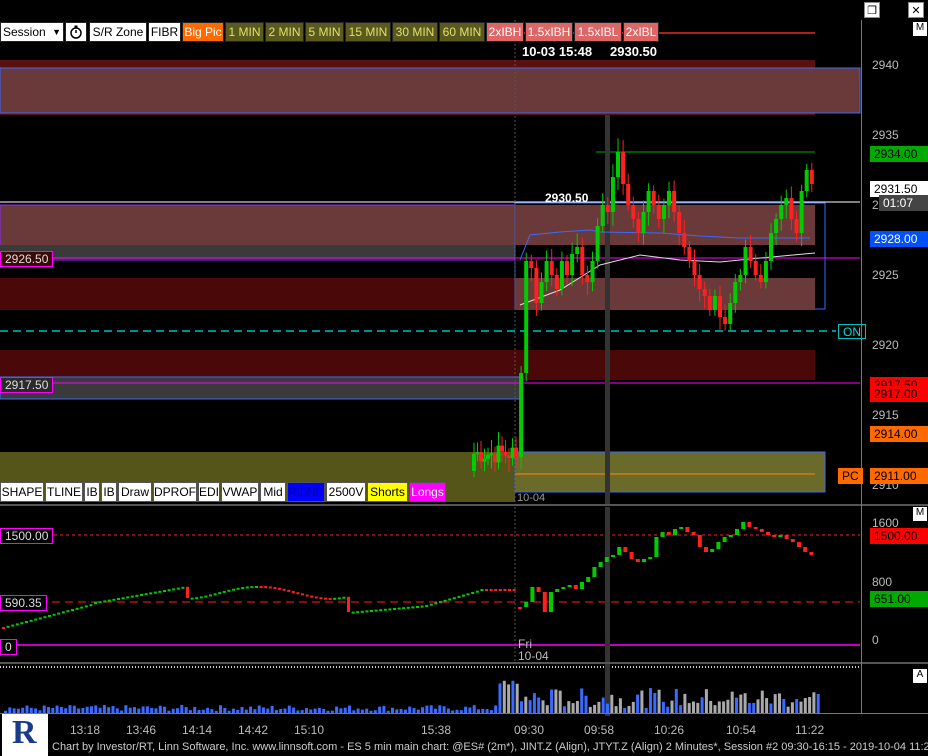 The image size is (928, 756). What do you see at coordinates (899, 476) in the screenshot?
I see `price-tag: 2911.00` at bounding box center [899, 476].